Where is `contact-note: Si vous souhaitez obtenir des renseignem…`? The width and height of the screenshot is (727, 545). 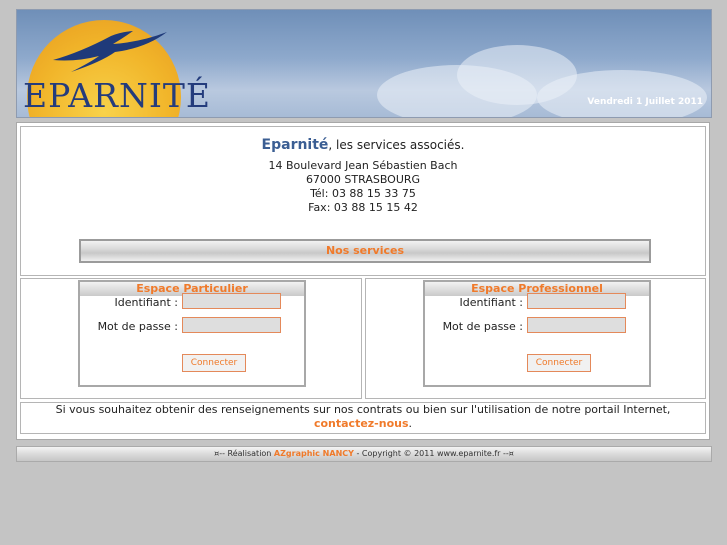
contact-note: Si vous souhaitez obtenir des renseignem… is located at coordinates (363, 418).